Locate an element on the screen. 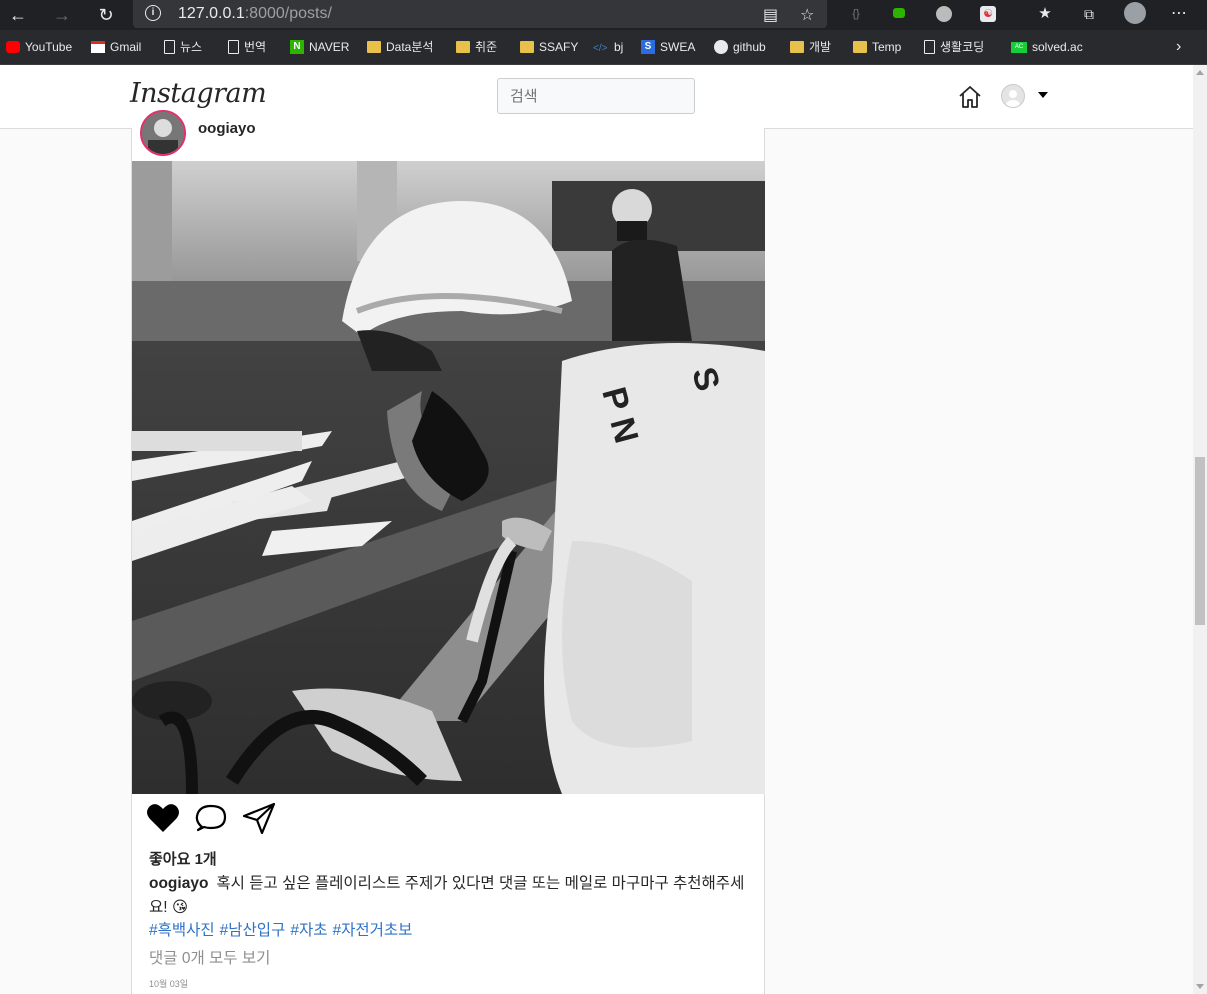  profile-avatar-icon is located at coordinates (1135, 13).